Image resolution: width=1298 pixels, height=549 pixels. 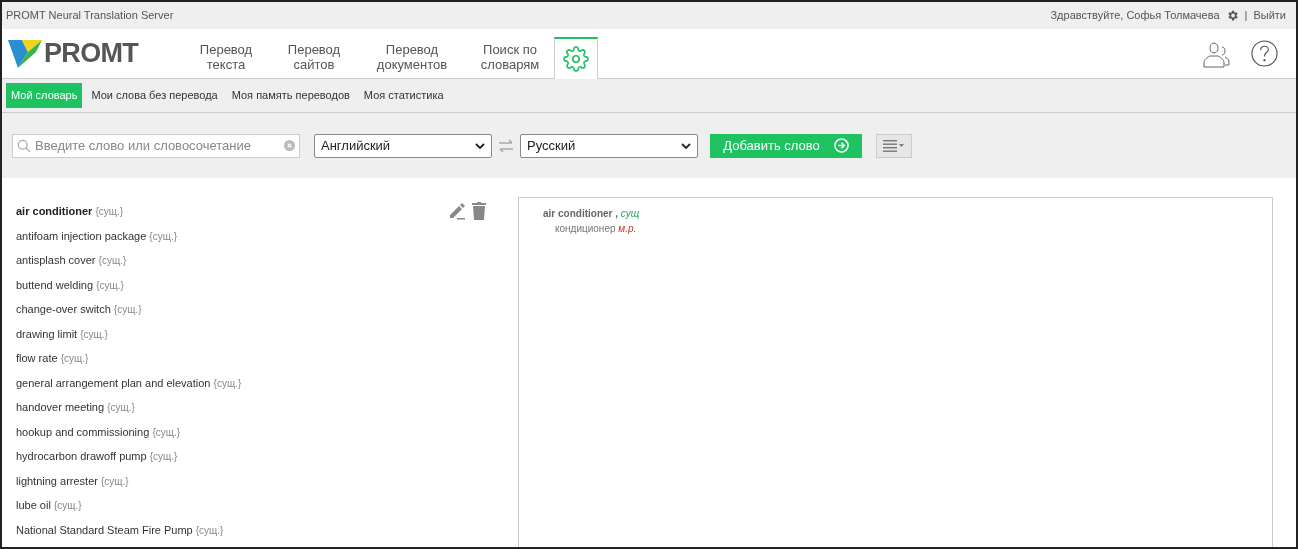 I want to click on logo-icon, so click(x=25, y=53).